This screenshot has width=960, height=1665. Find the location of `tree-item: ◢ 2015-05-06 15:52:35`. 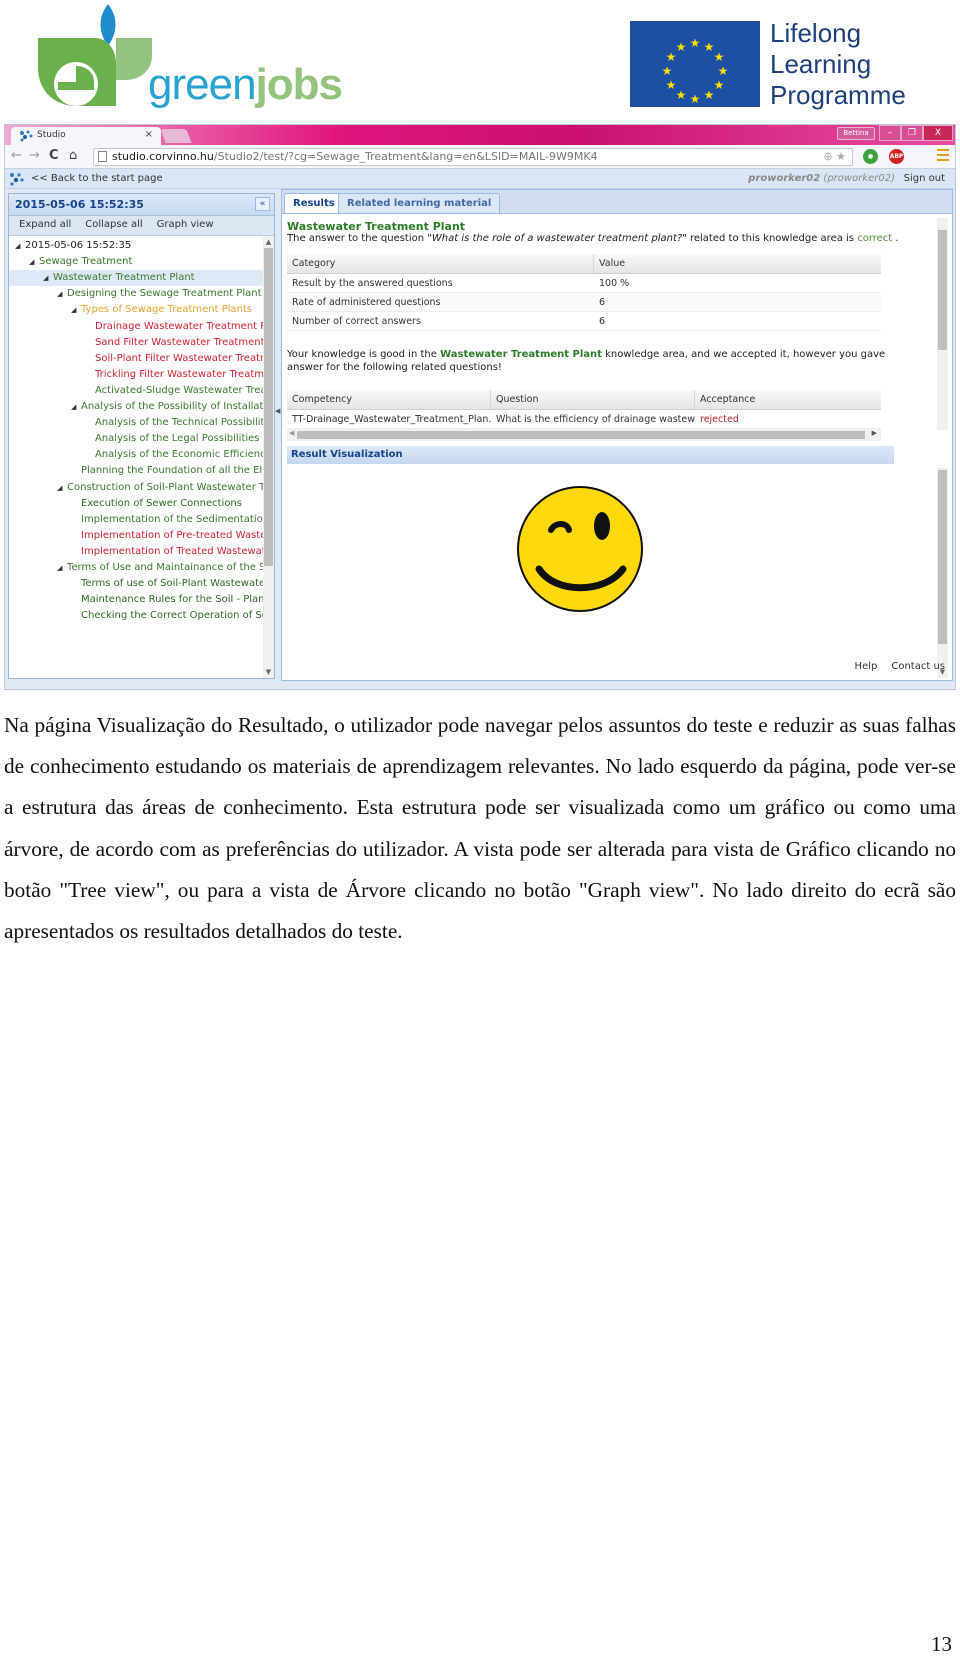

tree-item: ◢ 2015-05-06 15:52:35 is located at coordinates (136, 246).